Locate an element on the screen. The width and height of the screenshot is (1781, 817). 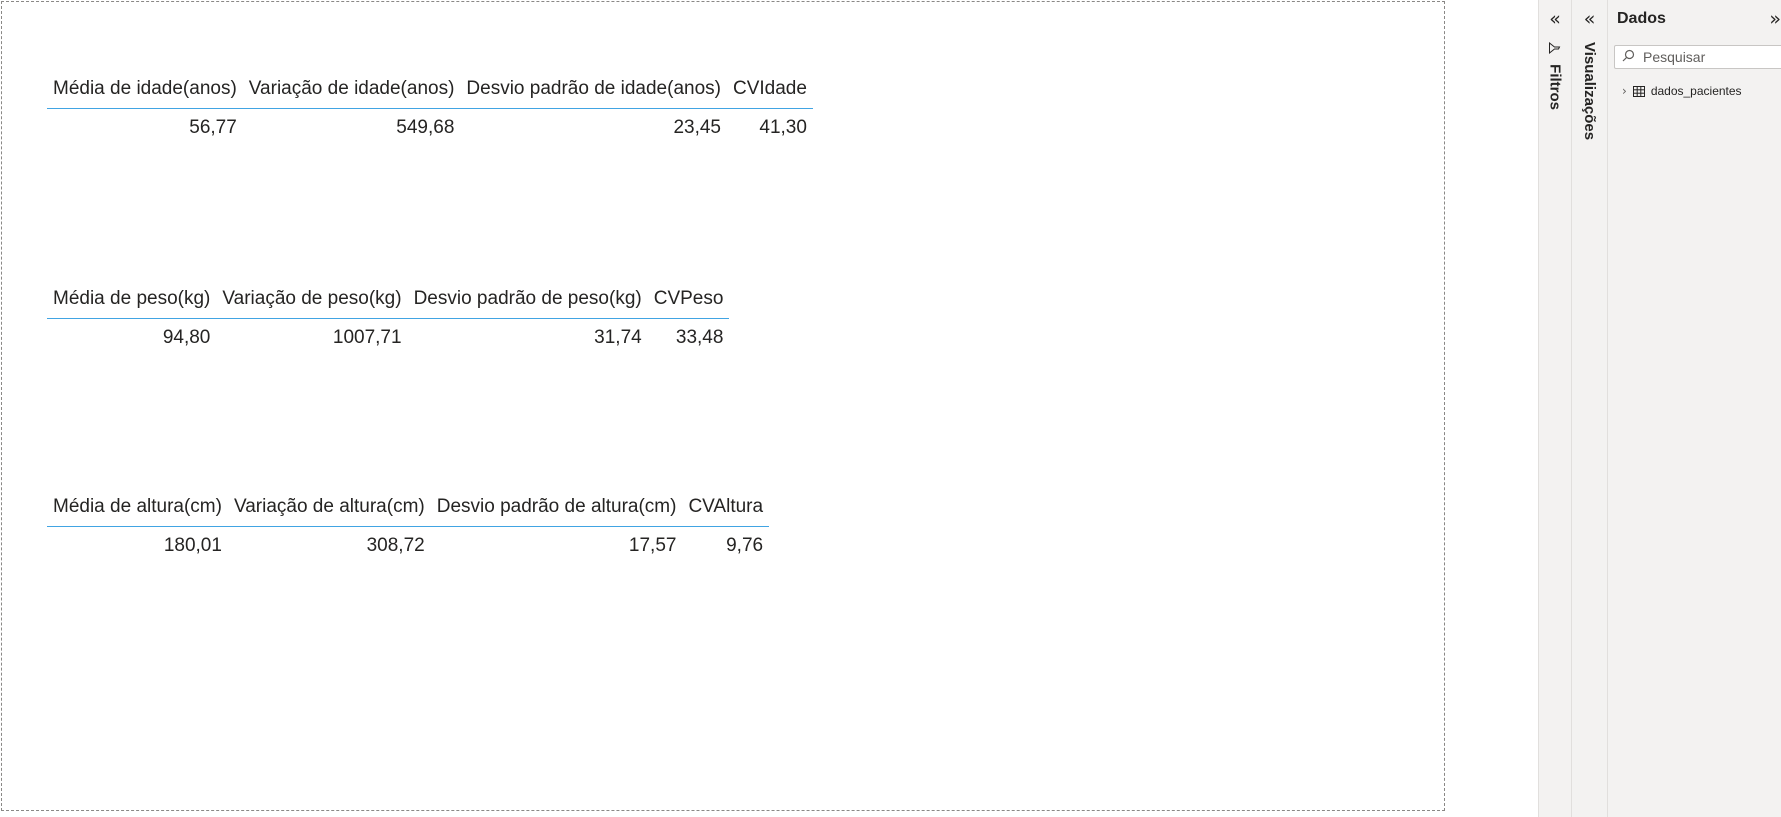
column-header: CVAltura is located at coordinates (726, 511).